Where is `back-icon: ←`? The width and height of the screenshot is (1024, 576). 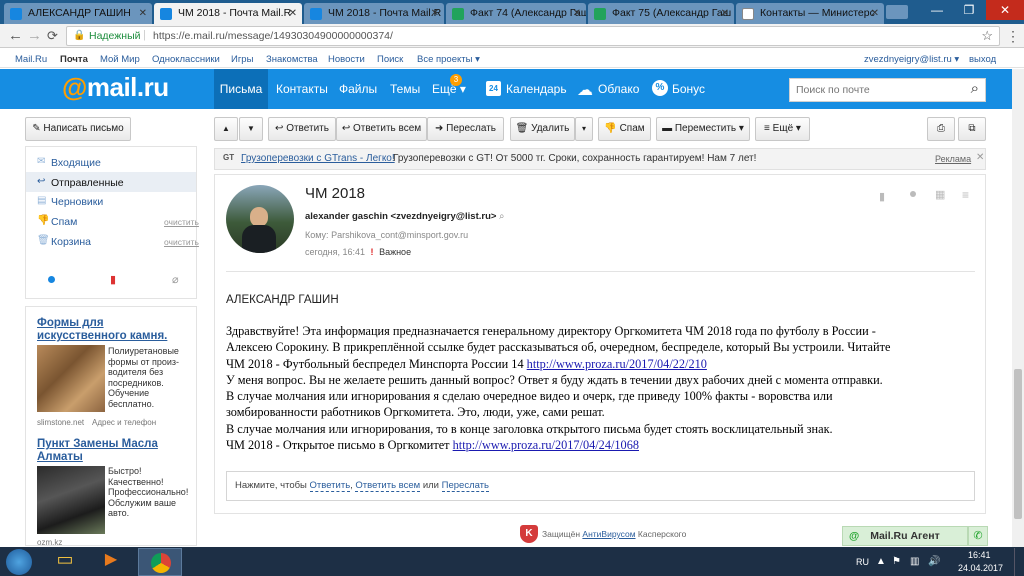 back-icon: ← is located at coordinates (15, 36).